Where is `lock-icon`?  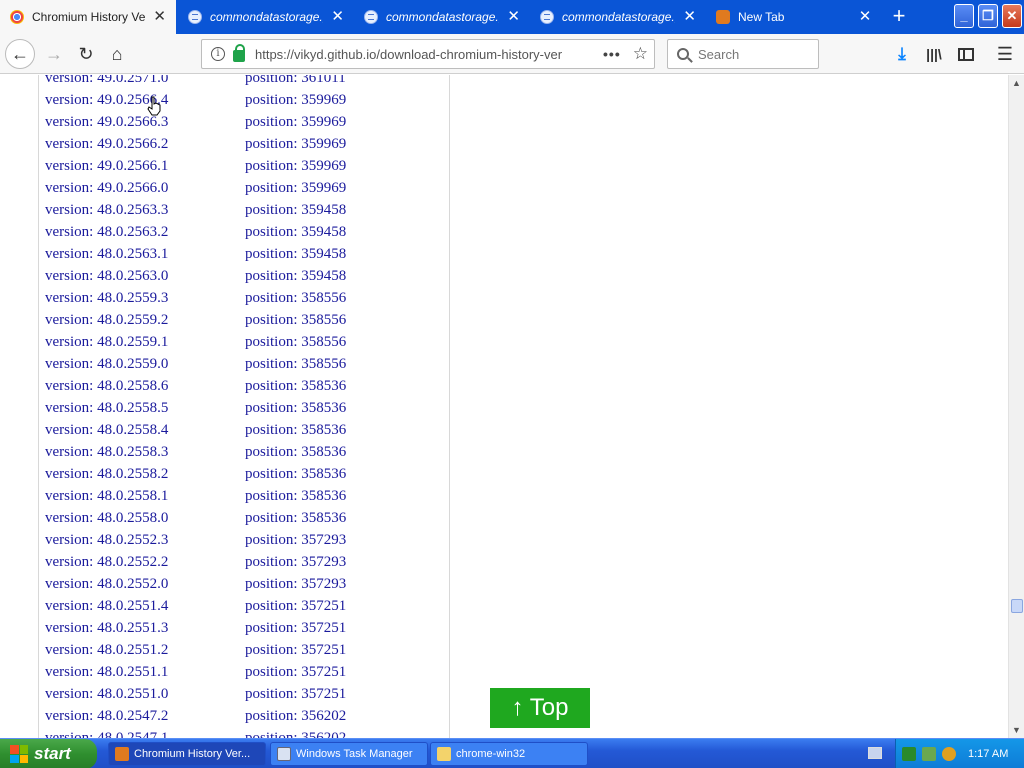 lock-icon is located at coordinates (239, 53).